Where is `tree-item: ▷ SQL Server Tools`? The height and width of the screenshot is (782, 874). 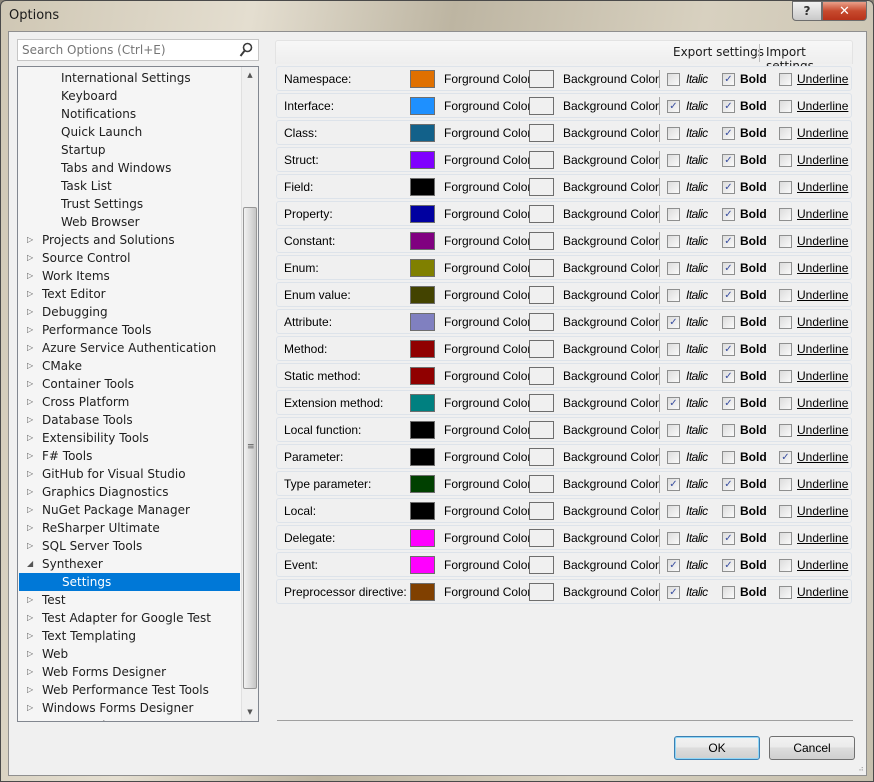
tree-item: ▷ SQL Server Tools is located at coordinates (129, 546).